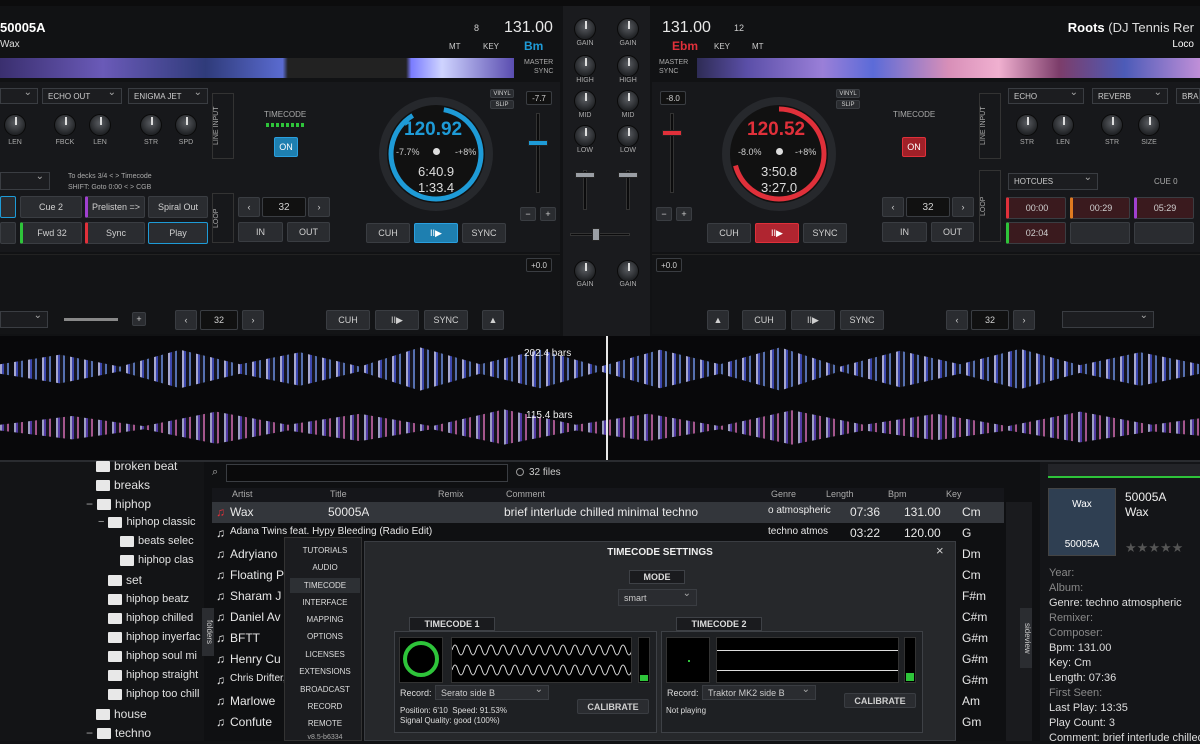  What do you see at coordinates (1026, 638) in the screenshot?
I see `sideview-tab: sideview` at bounding box center [1026, 638].